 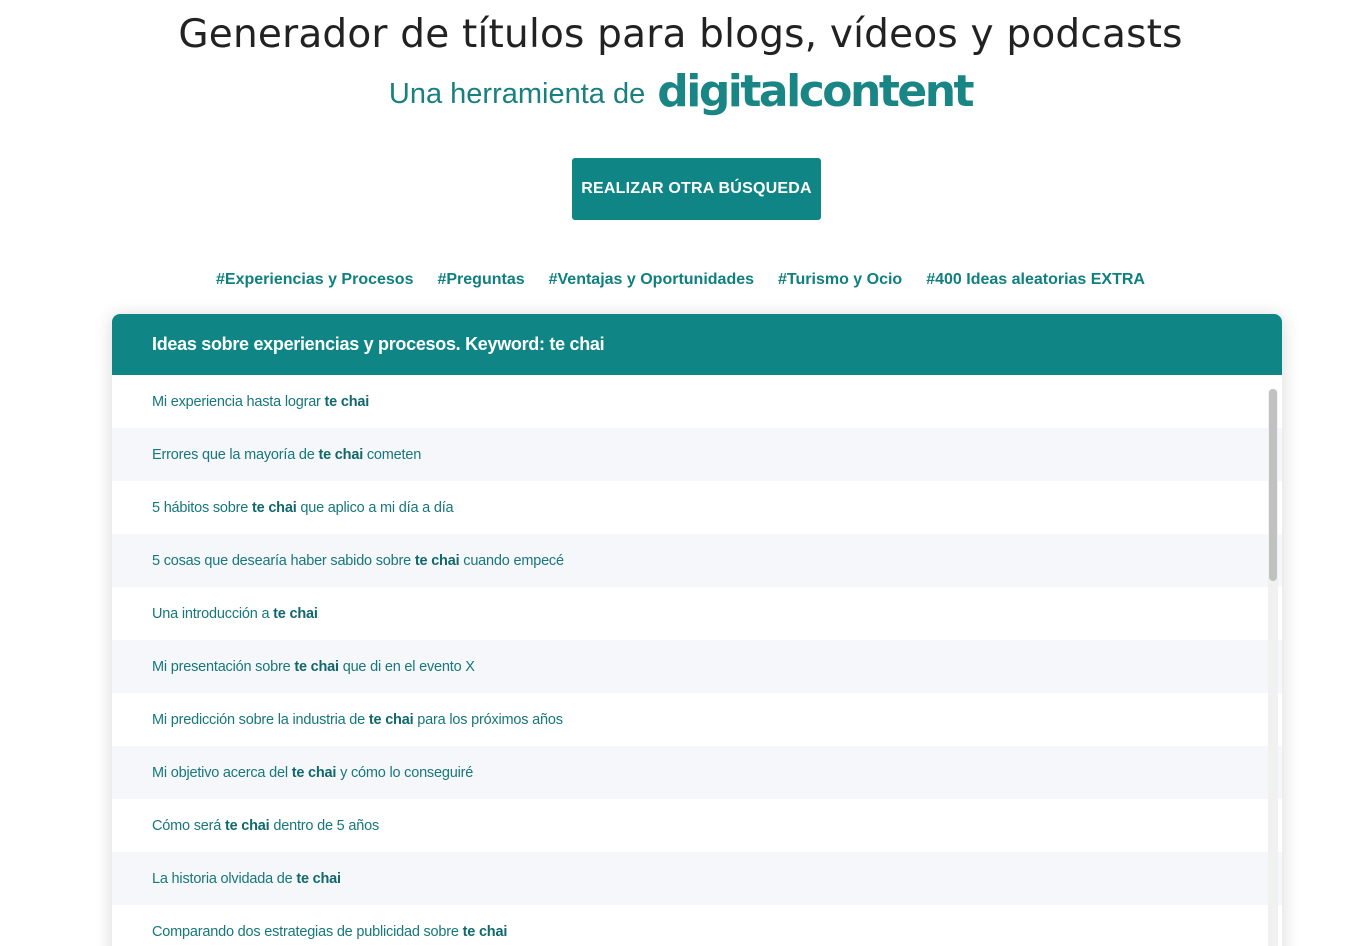 What do you see at coordinates (236, 401) in the screenshot?
I see `item-text: Mi experiencia hasta lograr` at bounding box center [236, 401].